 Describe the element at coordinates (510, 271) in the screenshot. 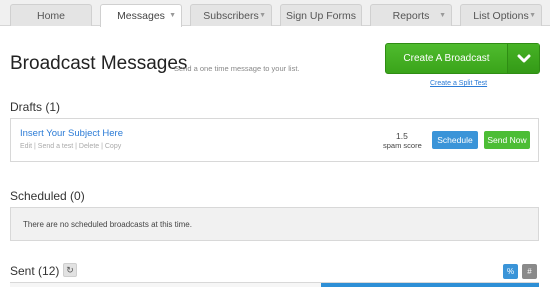

I see `percent-toggle-button: %` at that location.